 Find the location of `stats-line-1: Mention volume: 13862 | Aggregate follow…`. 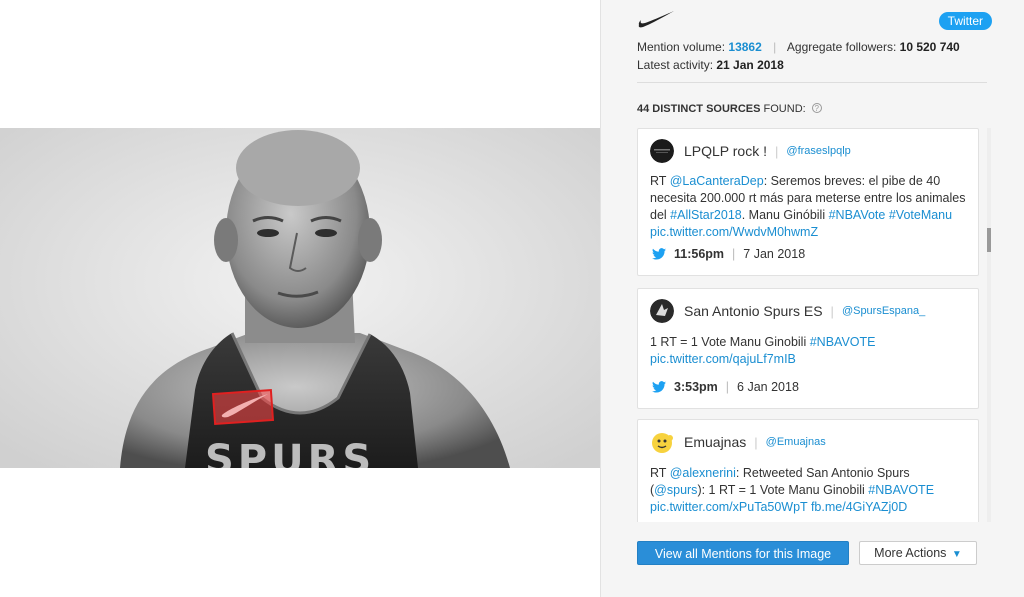

stats-line-1: Mention volume: 13862 | Aggregate follow… is located at coordinates (798, 47).